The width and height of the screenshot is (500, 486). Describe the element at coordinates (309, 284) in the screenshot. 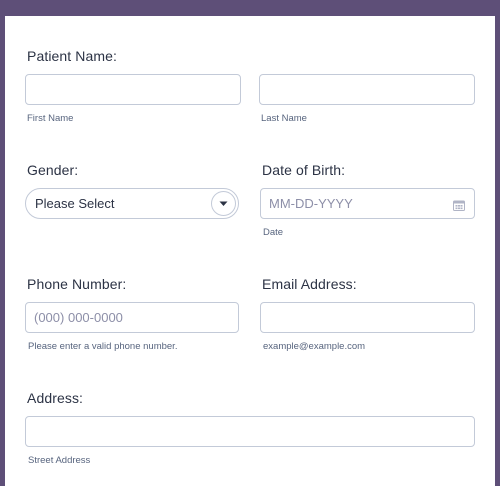

I see `email-label: Email Address:` at that location.